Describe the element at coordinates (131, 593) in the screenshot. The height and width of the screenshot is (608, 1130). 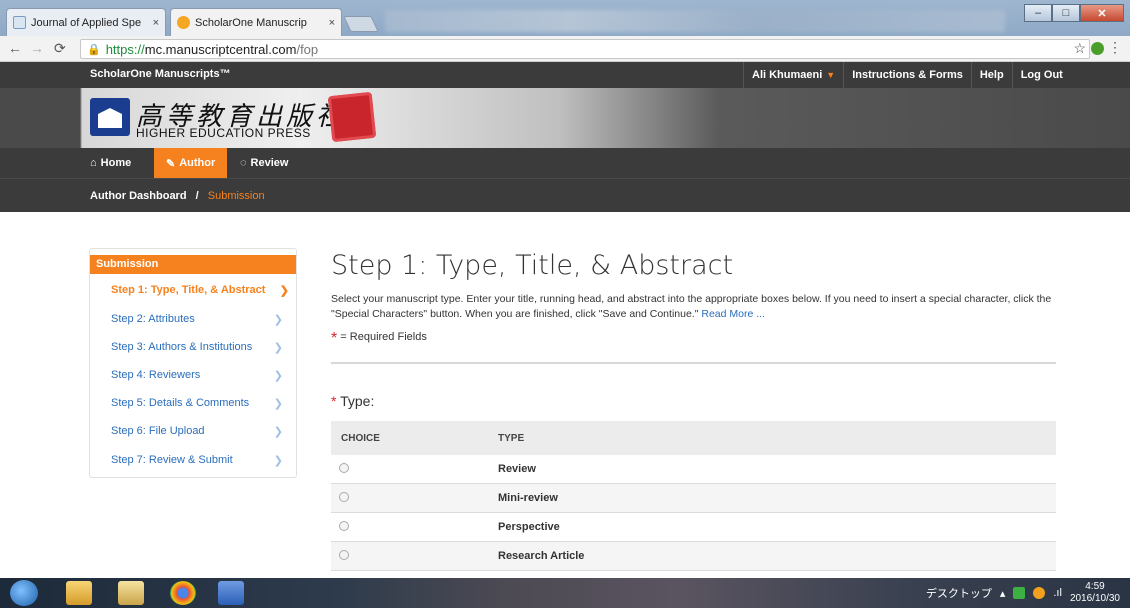
I see `file-explorer-icon` at that location.